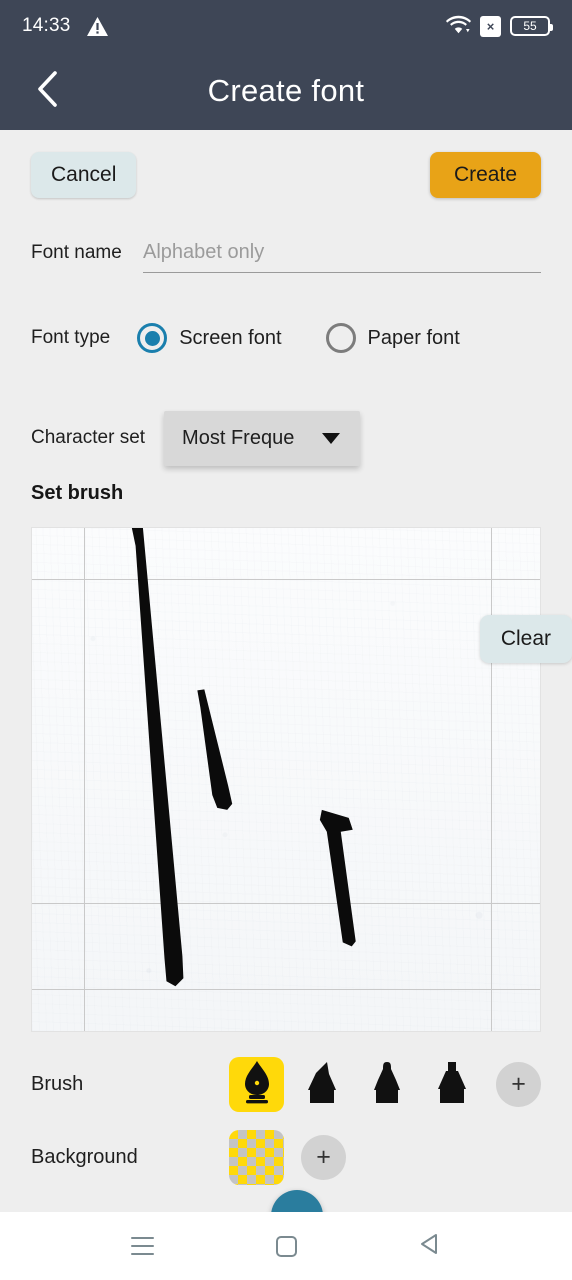  What do you see at coordinates (340, 338) in the screenshot?
I see `radio-unselected-icon` at bounding box center [340, 338].